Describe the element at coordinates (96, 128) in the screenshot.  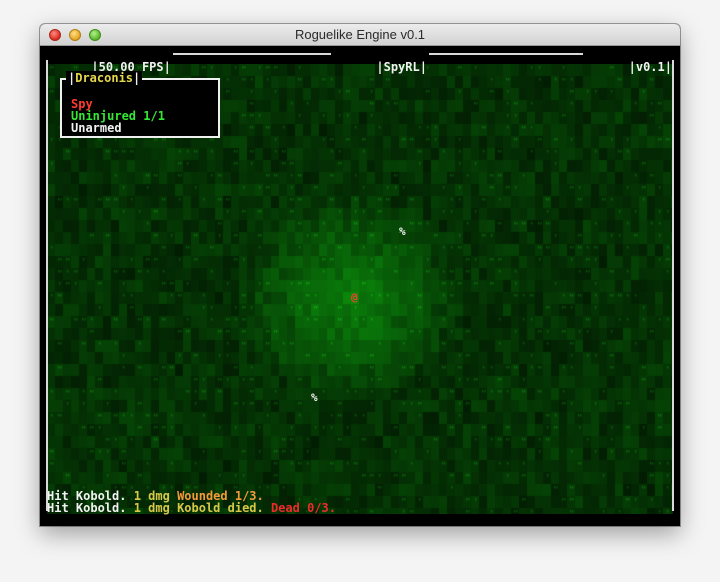
I see `weapon-status: Unarmed` at that location.